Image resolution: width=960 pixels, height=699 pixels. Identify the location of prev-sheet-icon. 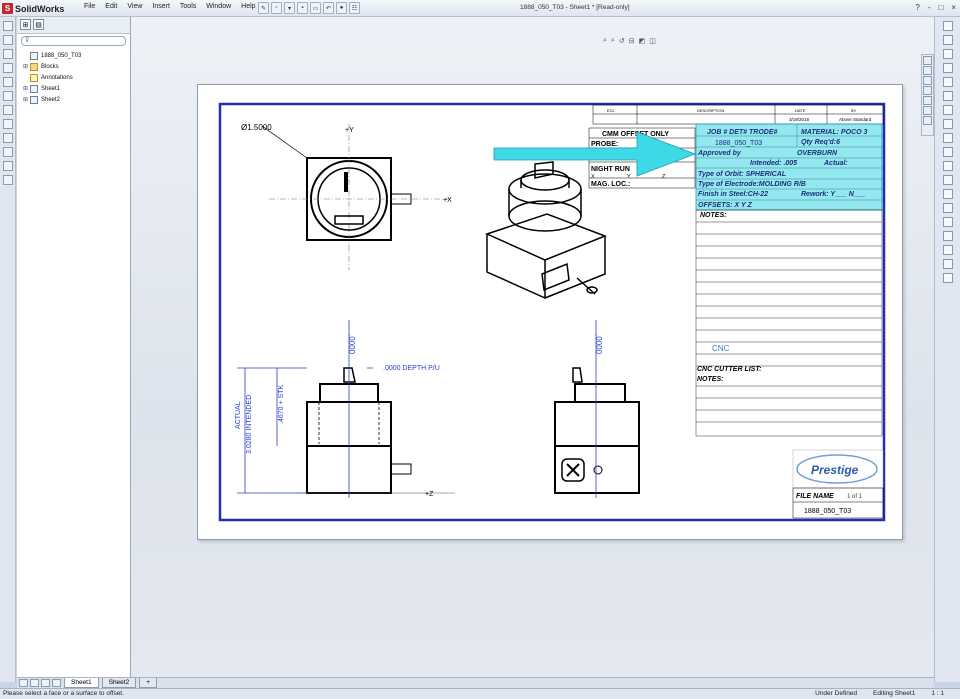
(34, 683).